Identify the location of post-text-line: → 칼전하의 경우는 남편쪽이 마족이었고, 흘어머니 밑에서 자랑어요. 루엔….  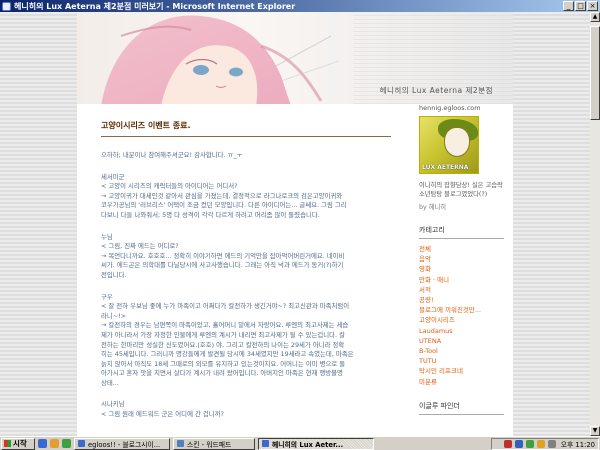
(225, 325).